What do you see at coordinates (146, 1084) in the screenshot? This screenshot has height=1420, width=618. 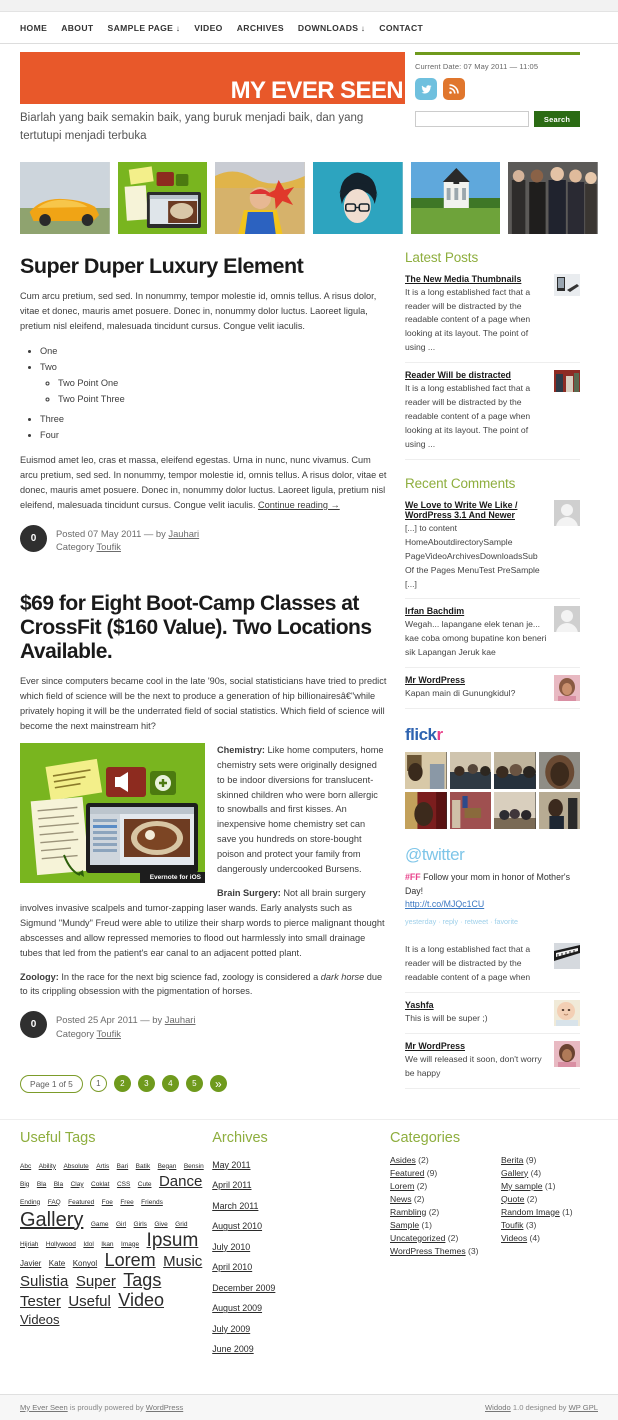 I see `pagination-page-3: 3` at bounding box center [146, 1084].